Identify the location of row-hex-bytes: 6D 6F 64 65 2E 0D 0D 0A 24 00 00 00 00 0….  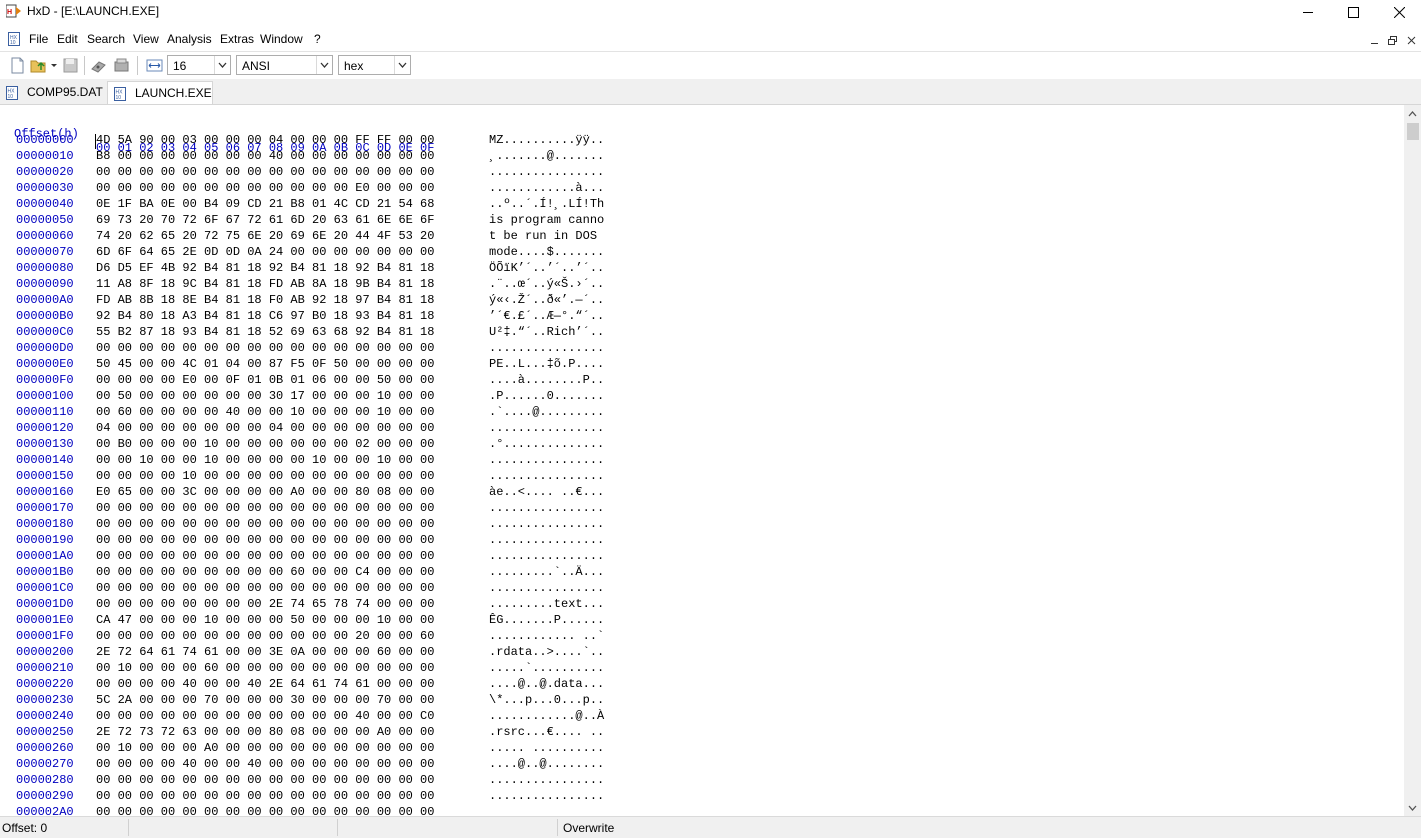
(265, 252).